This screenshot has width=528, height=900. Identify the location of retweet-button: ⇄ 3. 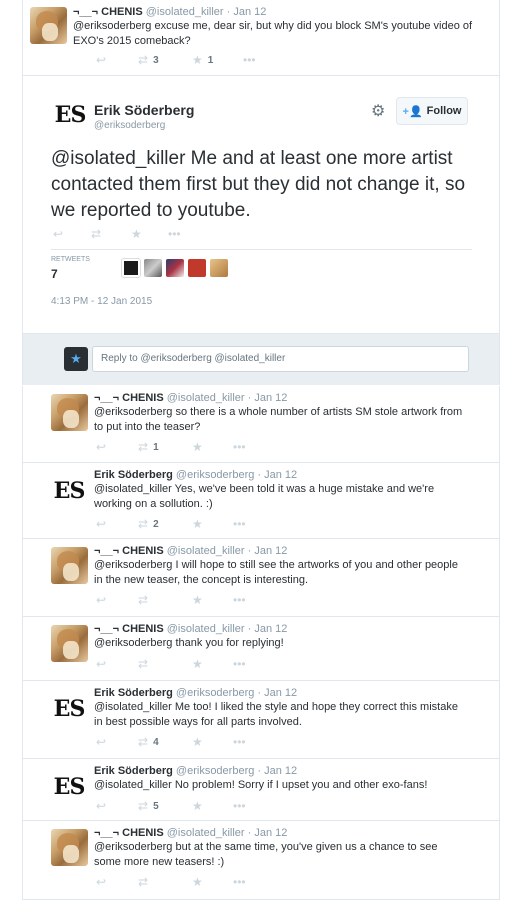
(148, 60).